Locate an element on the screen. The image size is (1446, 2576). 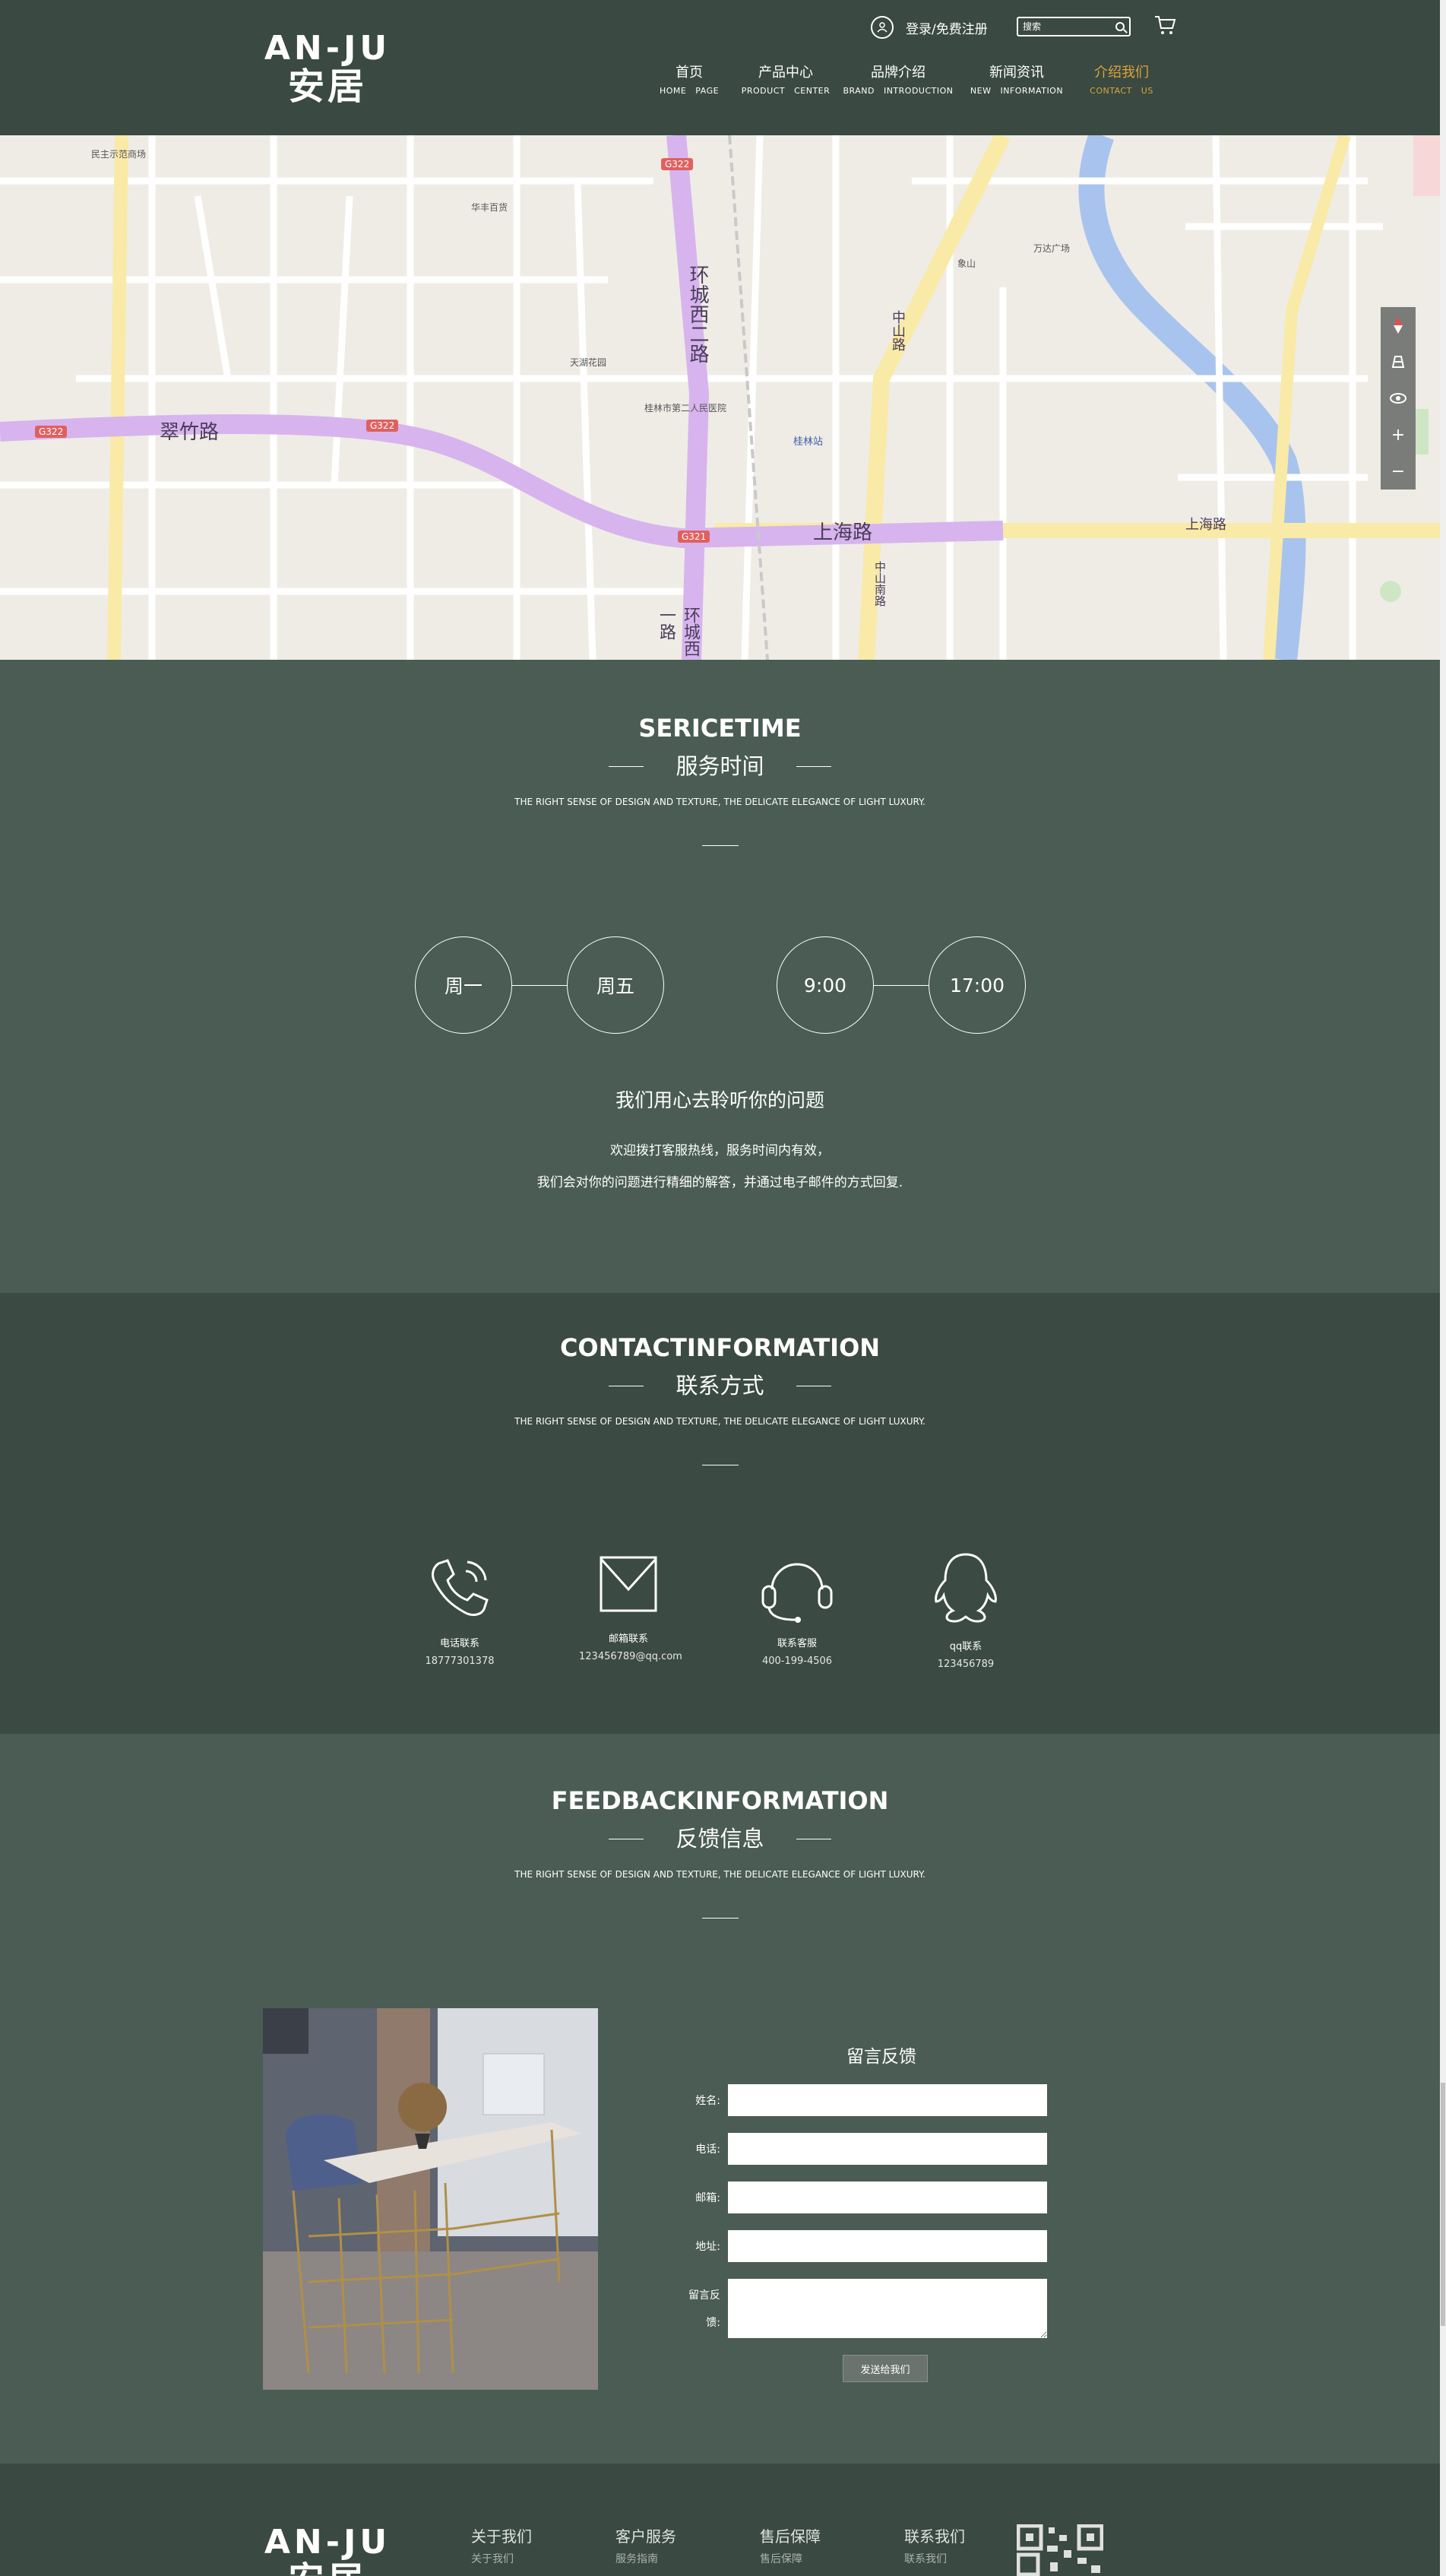
feedback-title-en: FEEDBACKINFORMATION is located at coordinates (720, 1800).